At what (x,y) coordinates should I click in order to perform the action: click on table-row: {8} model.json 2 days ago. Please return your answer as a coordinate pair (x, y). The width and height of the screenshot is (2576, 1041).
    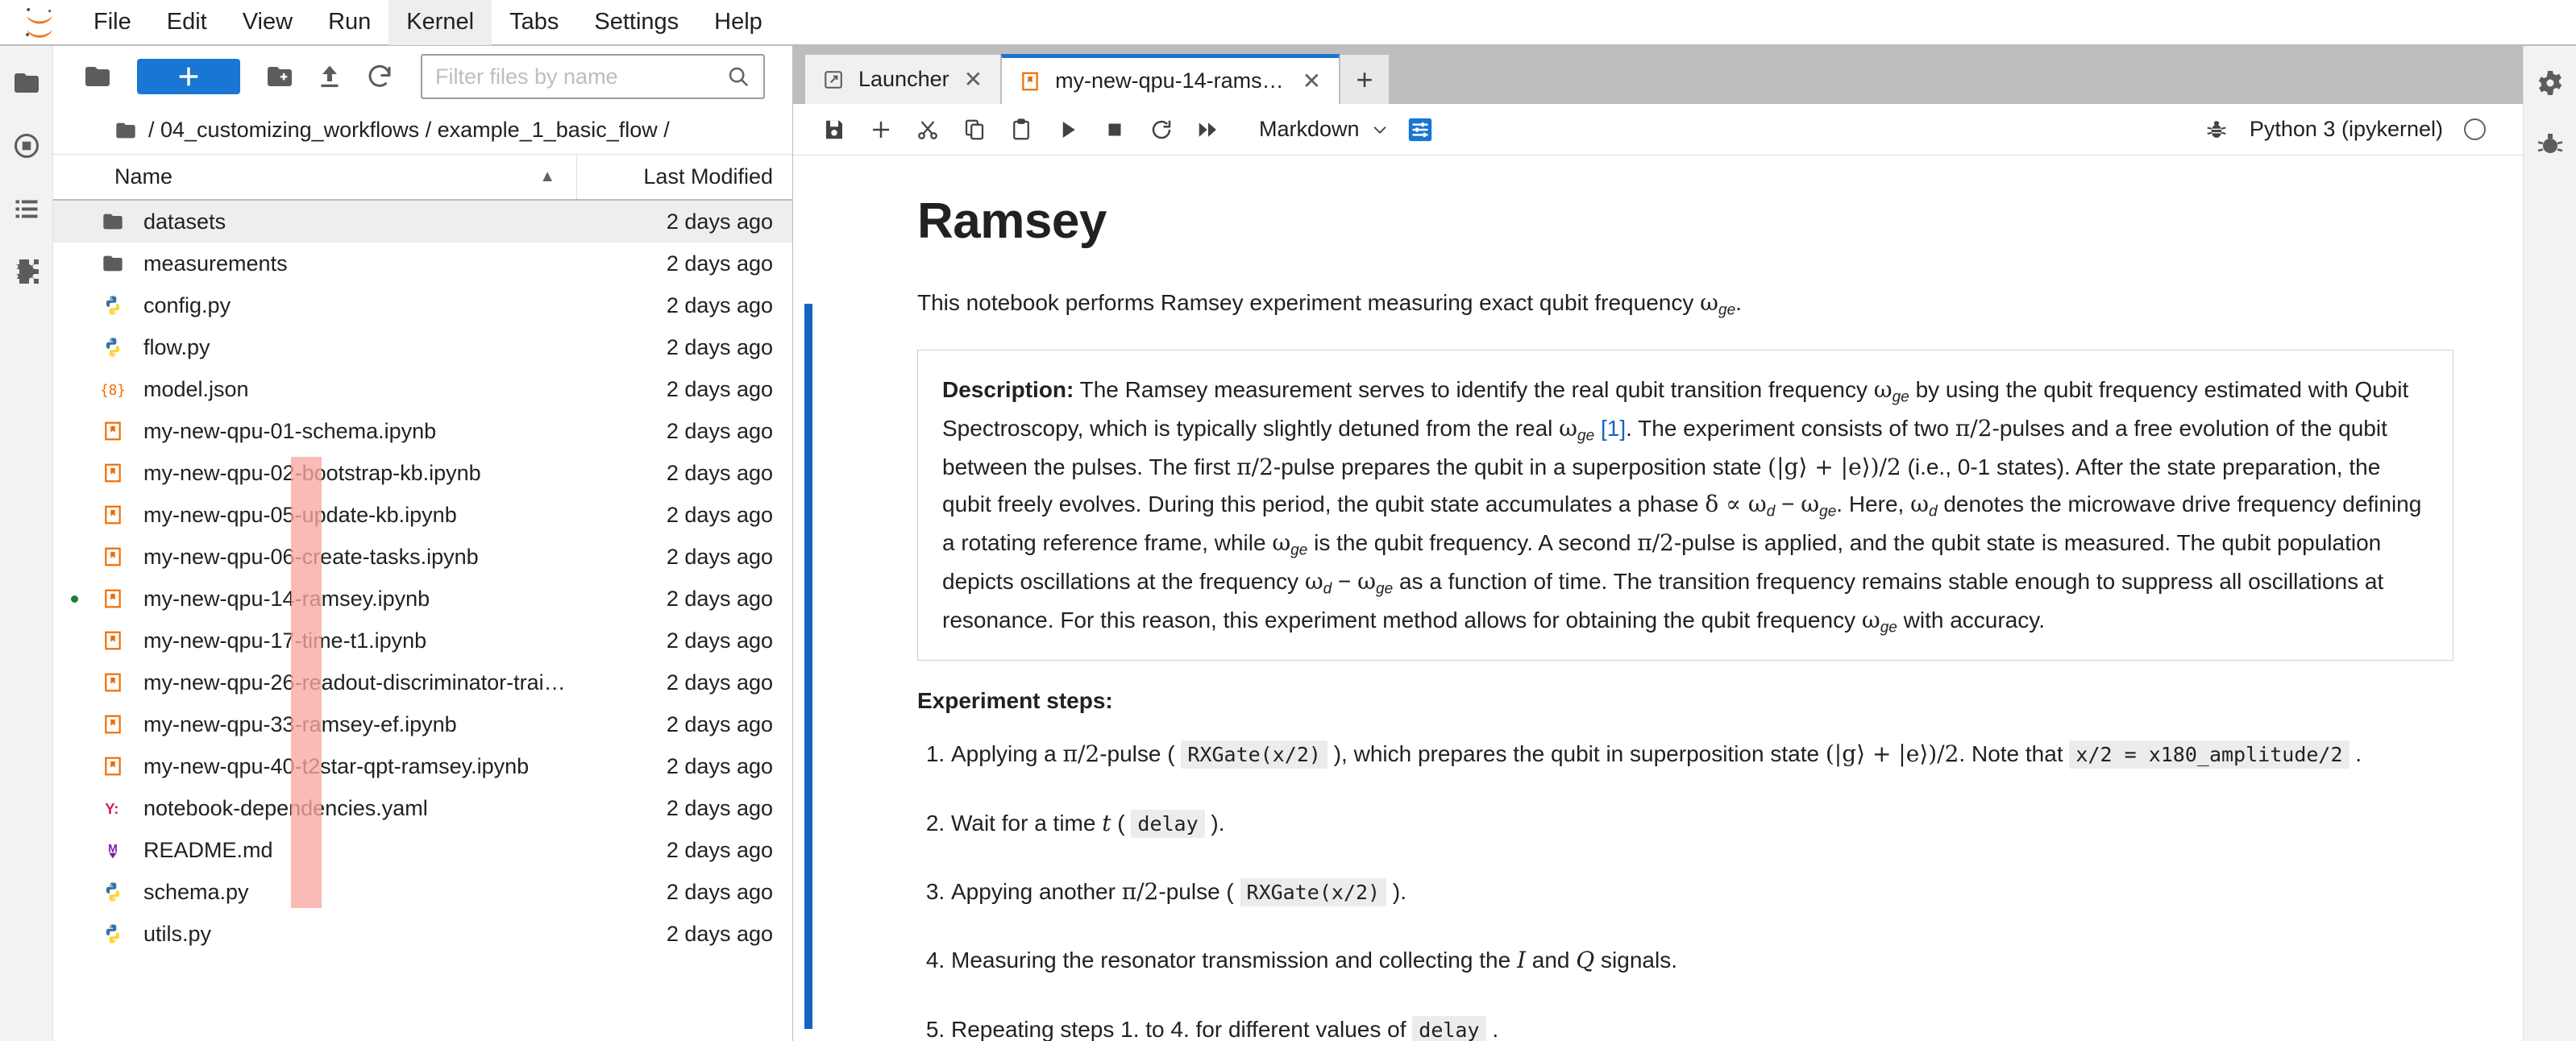
    Looking at the image, I should click on (422, 389).